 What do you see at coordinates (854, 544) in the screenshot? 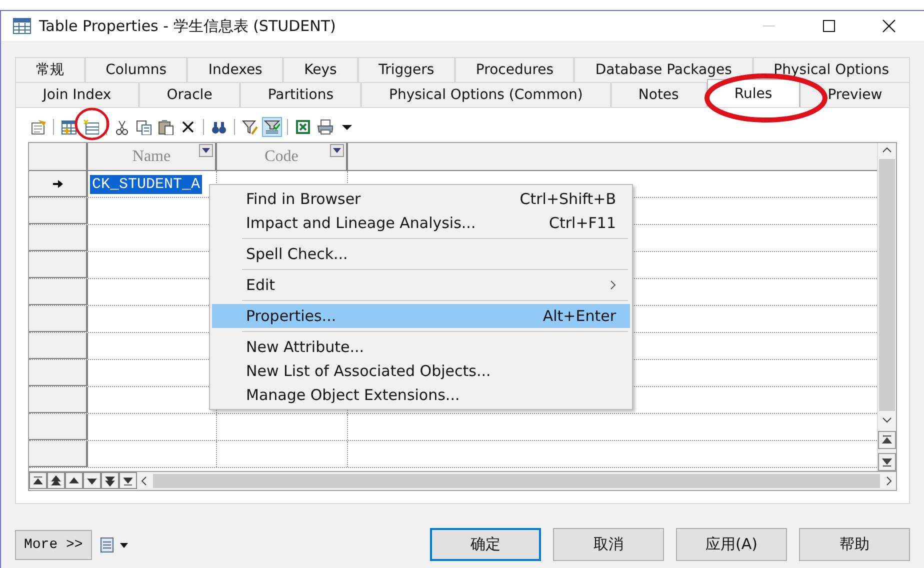
I see `dialog-button: 帮助` at bounding box center [854, 544].